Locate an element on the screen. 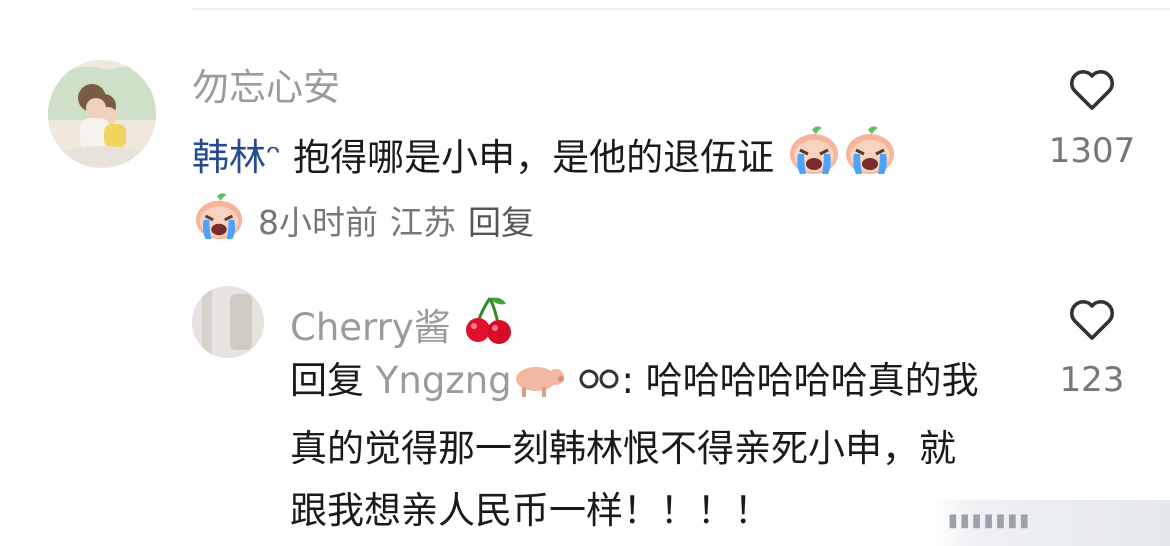 This screenshot has width=1170, height=546. cherry-emoji is located at coordinates (489, 325).